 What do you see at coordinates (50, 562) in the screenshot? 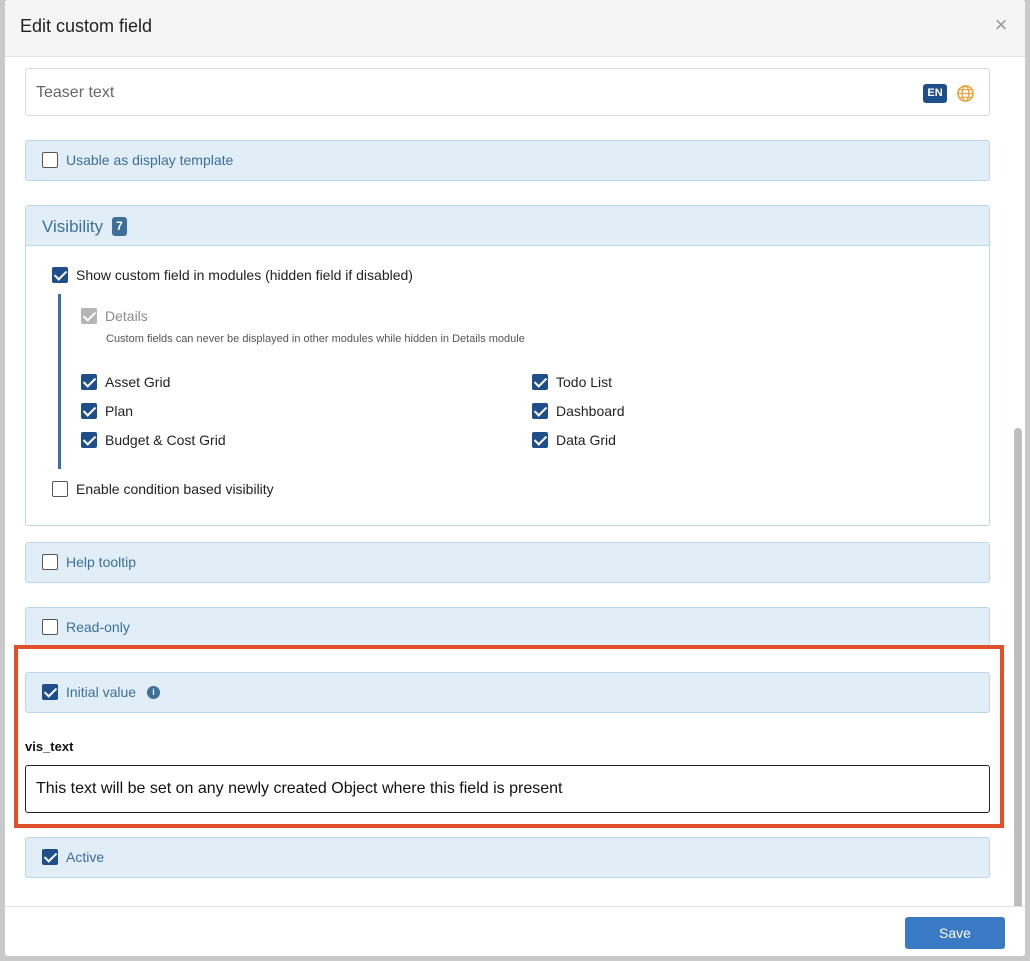
I see `help-tooltip-checkbox` at bounding box center [50, 562].